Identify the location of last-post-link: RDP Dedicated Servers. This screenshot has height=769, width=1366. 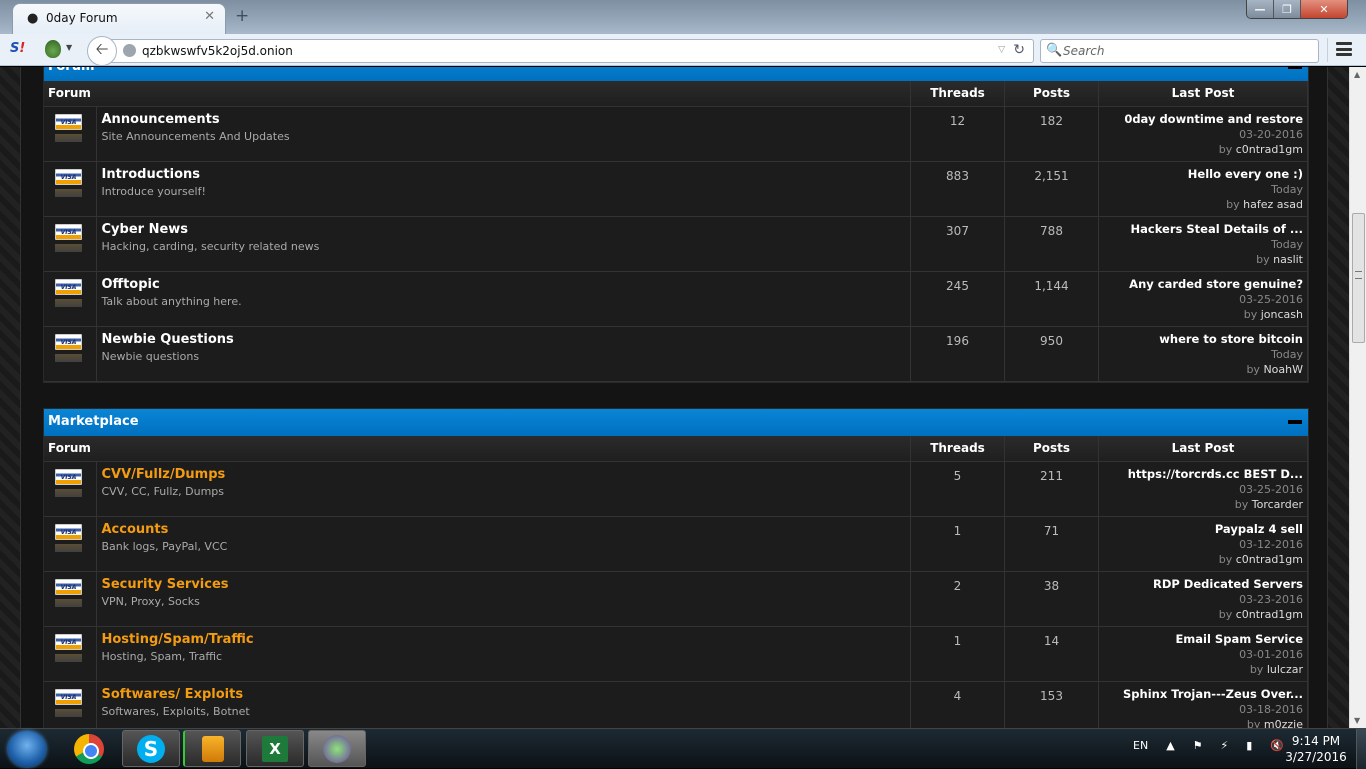
(1201, 584).